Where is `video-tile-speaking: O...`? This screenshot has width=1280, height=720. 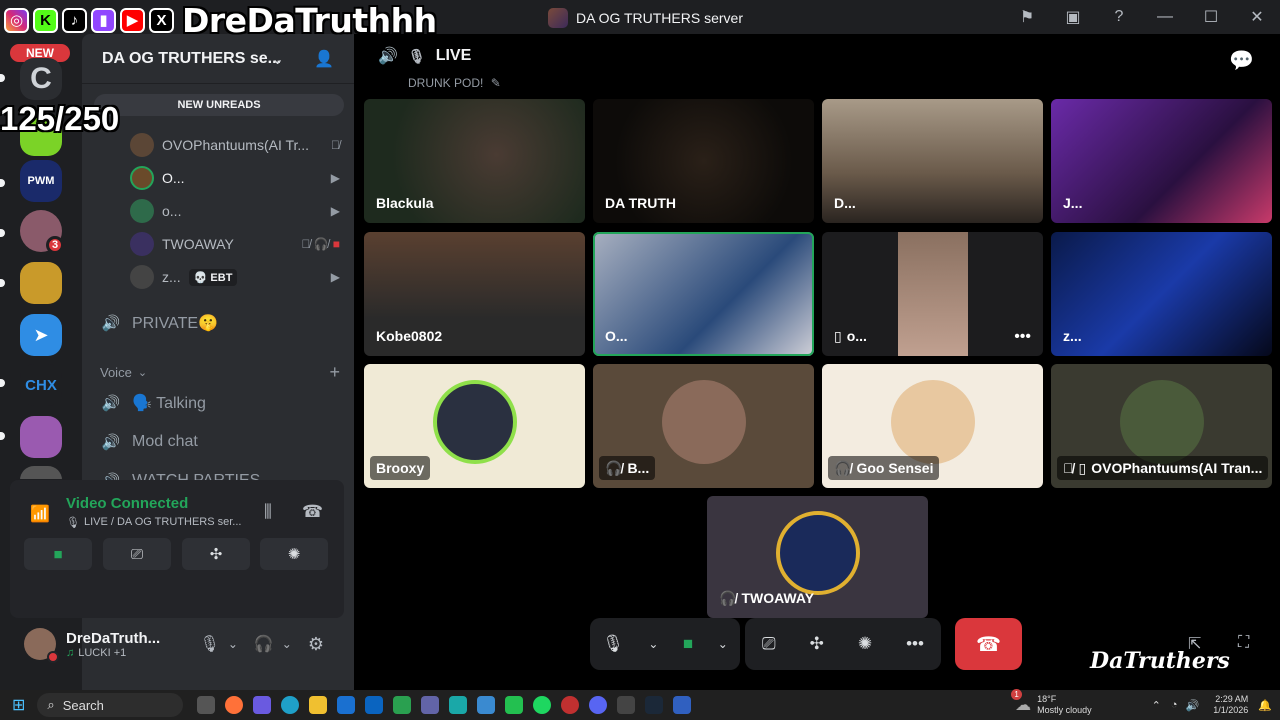 video-tile-speaking: O... is located at coordinates (703, 294).